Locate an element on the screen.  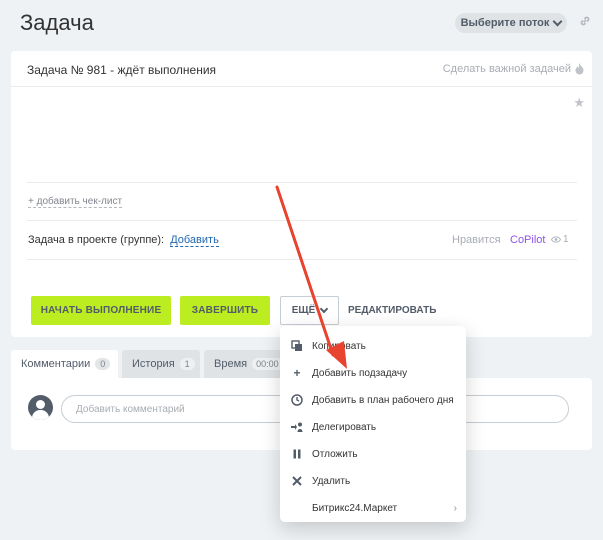
pause-icon is located at coordinates (297, 454).